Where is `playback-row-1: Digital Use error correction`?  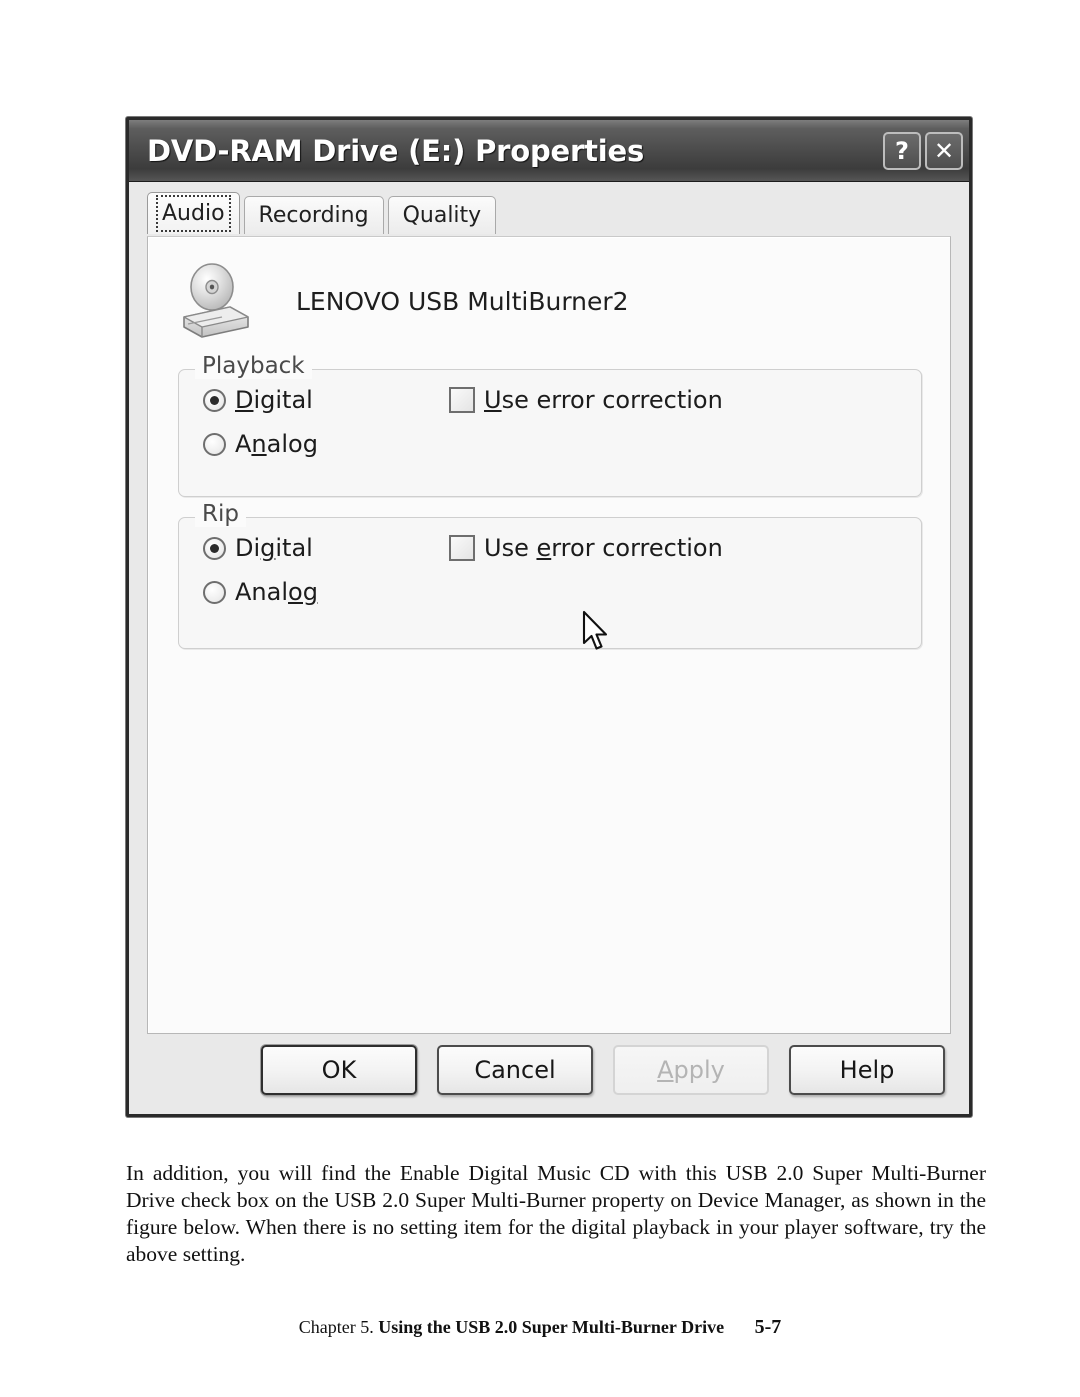
playback-row-1: Digital Use error correction is located at coordinates (557, 408).